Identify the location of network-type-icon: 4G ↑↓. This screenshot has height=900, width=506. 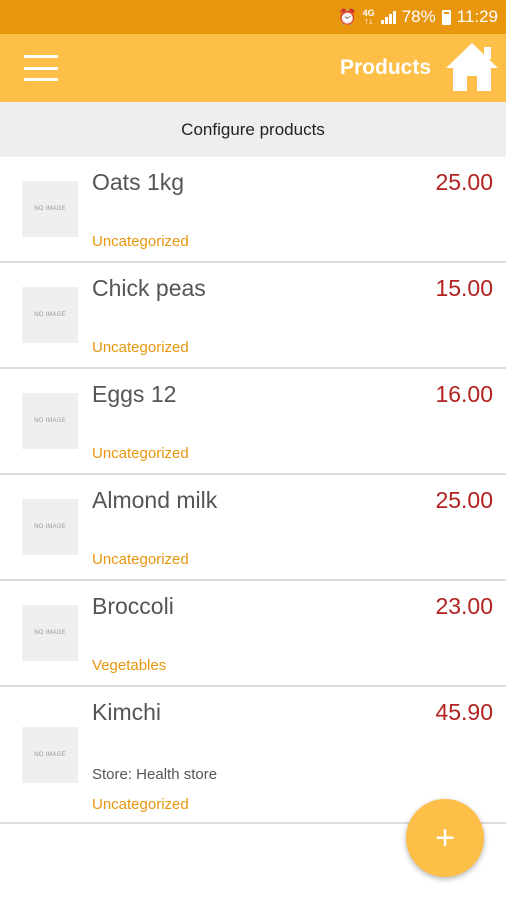
(368, 17).